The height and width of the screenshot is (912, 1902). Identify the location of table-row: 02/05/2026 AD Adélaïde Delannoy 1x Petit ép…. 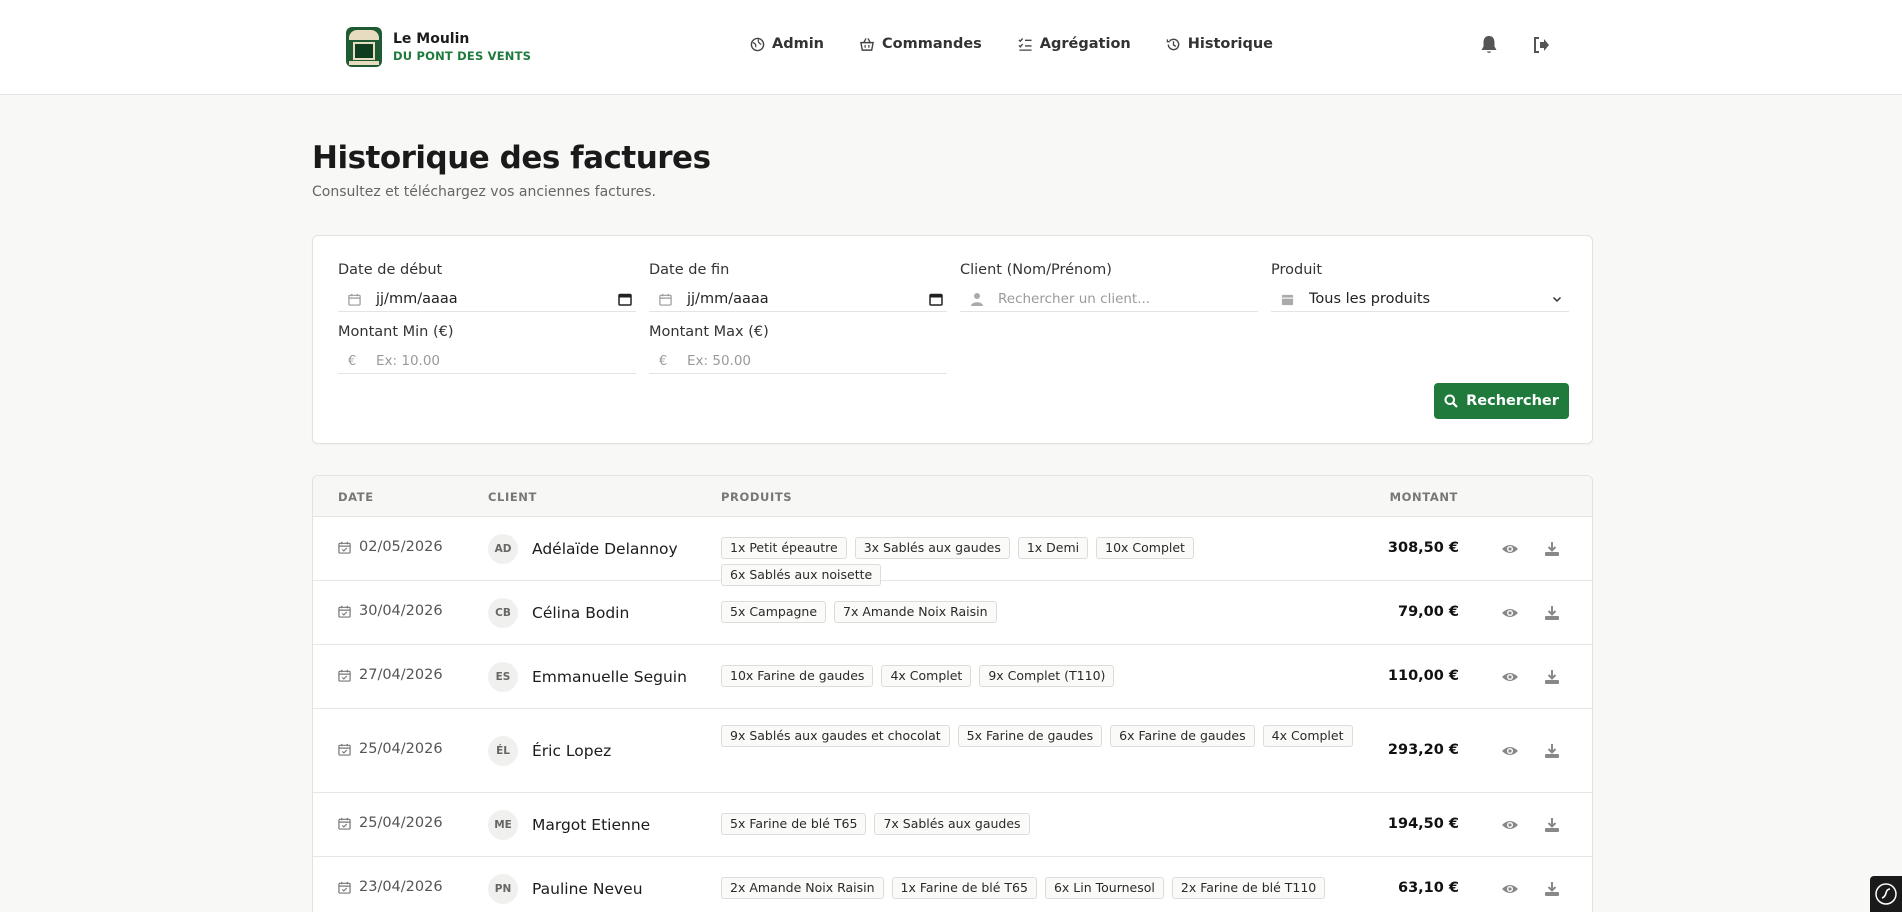
(952, 551).